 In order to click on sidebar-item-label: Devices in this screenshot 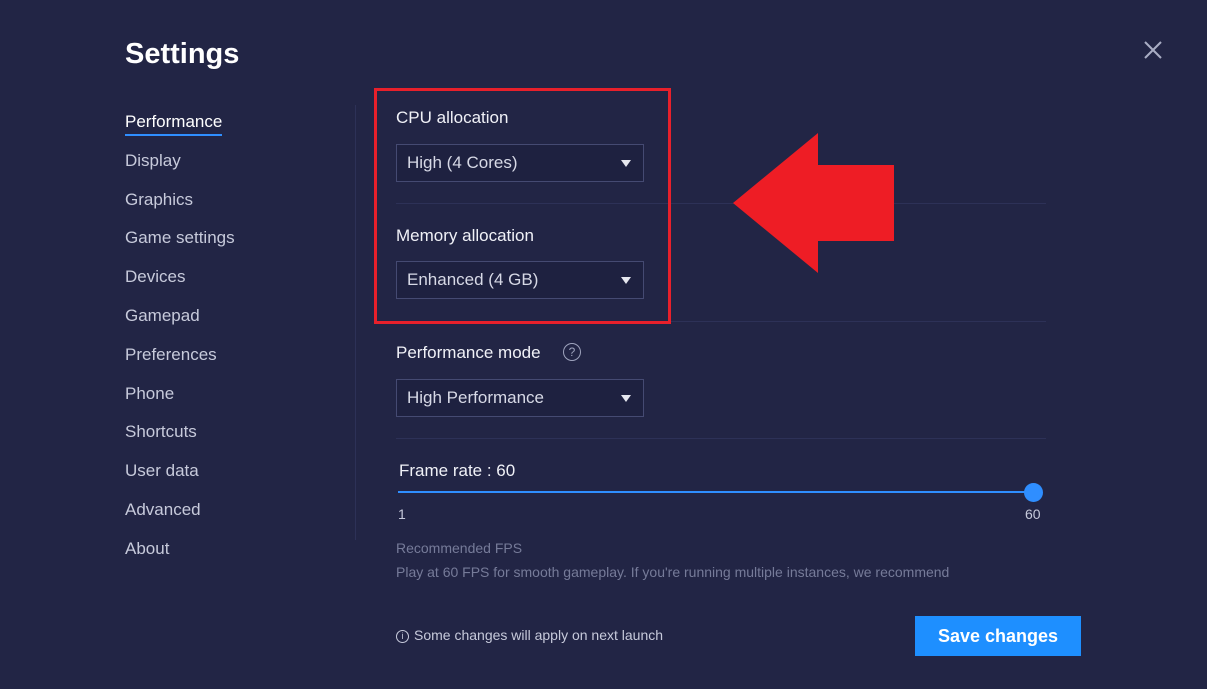, I will do `click(155, 277)`.